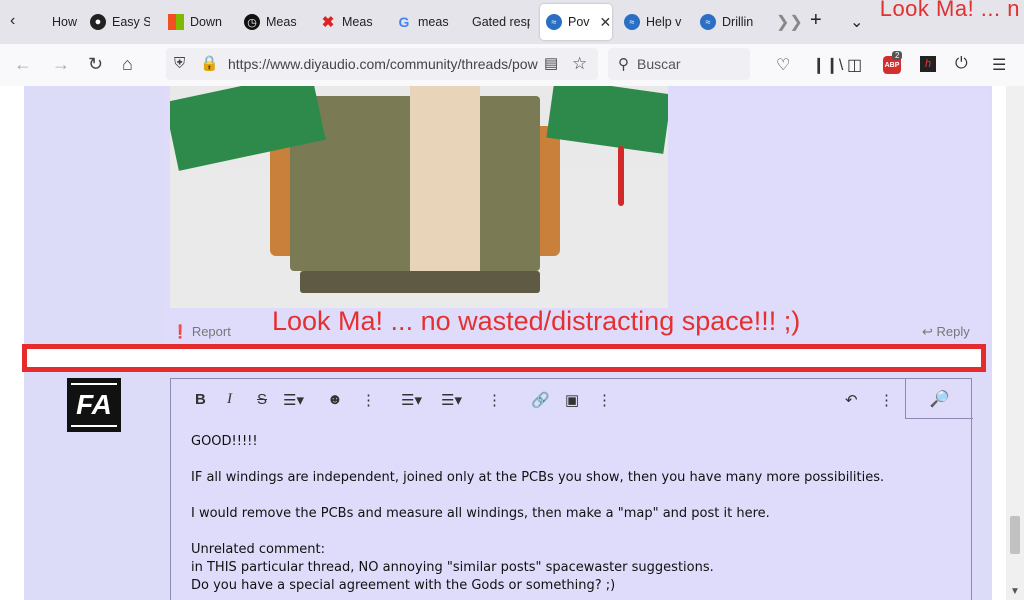 The image size is (1024, 600). I want to click on tab-label: Pov, so click(579, 22).